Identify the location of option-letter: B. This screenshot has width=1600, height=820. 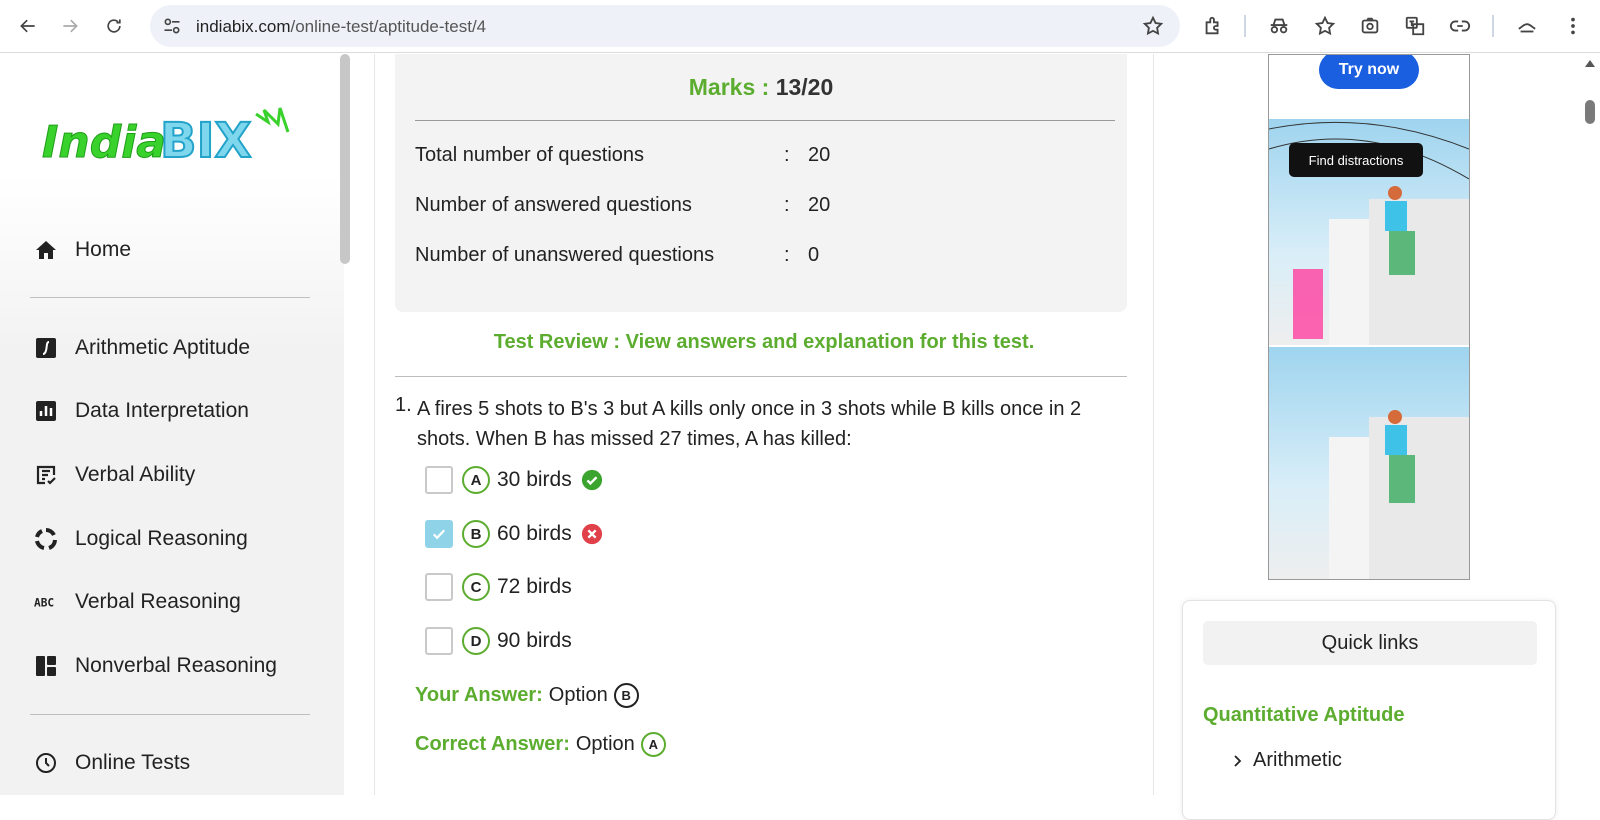
(476, 534).